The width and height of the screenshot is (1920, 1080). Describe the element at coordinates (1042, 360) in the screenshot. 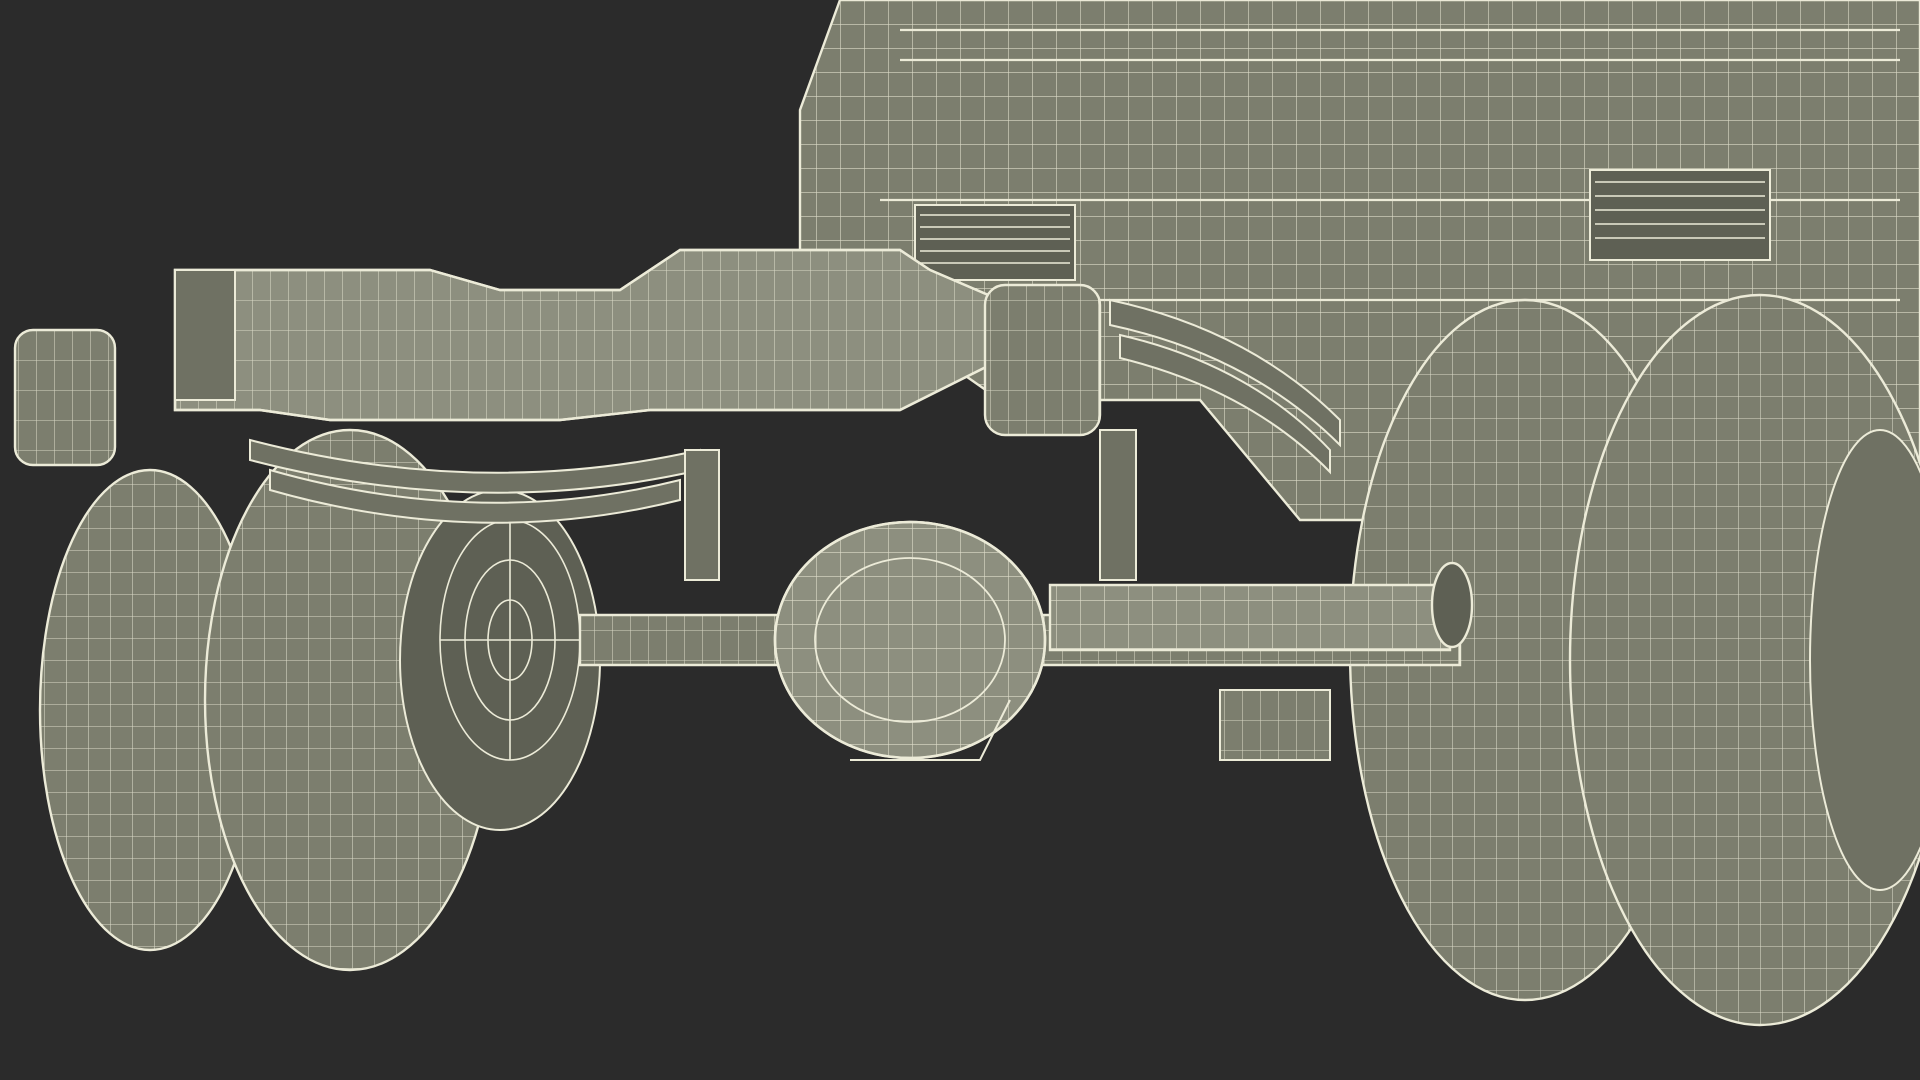

I see `right-tail-lamp` at that location.